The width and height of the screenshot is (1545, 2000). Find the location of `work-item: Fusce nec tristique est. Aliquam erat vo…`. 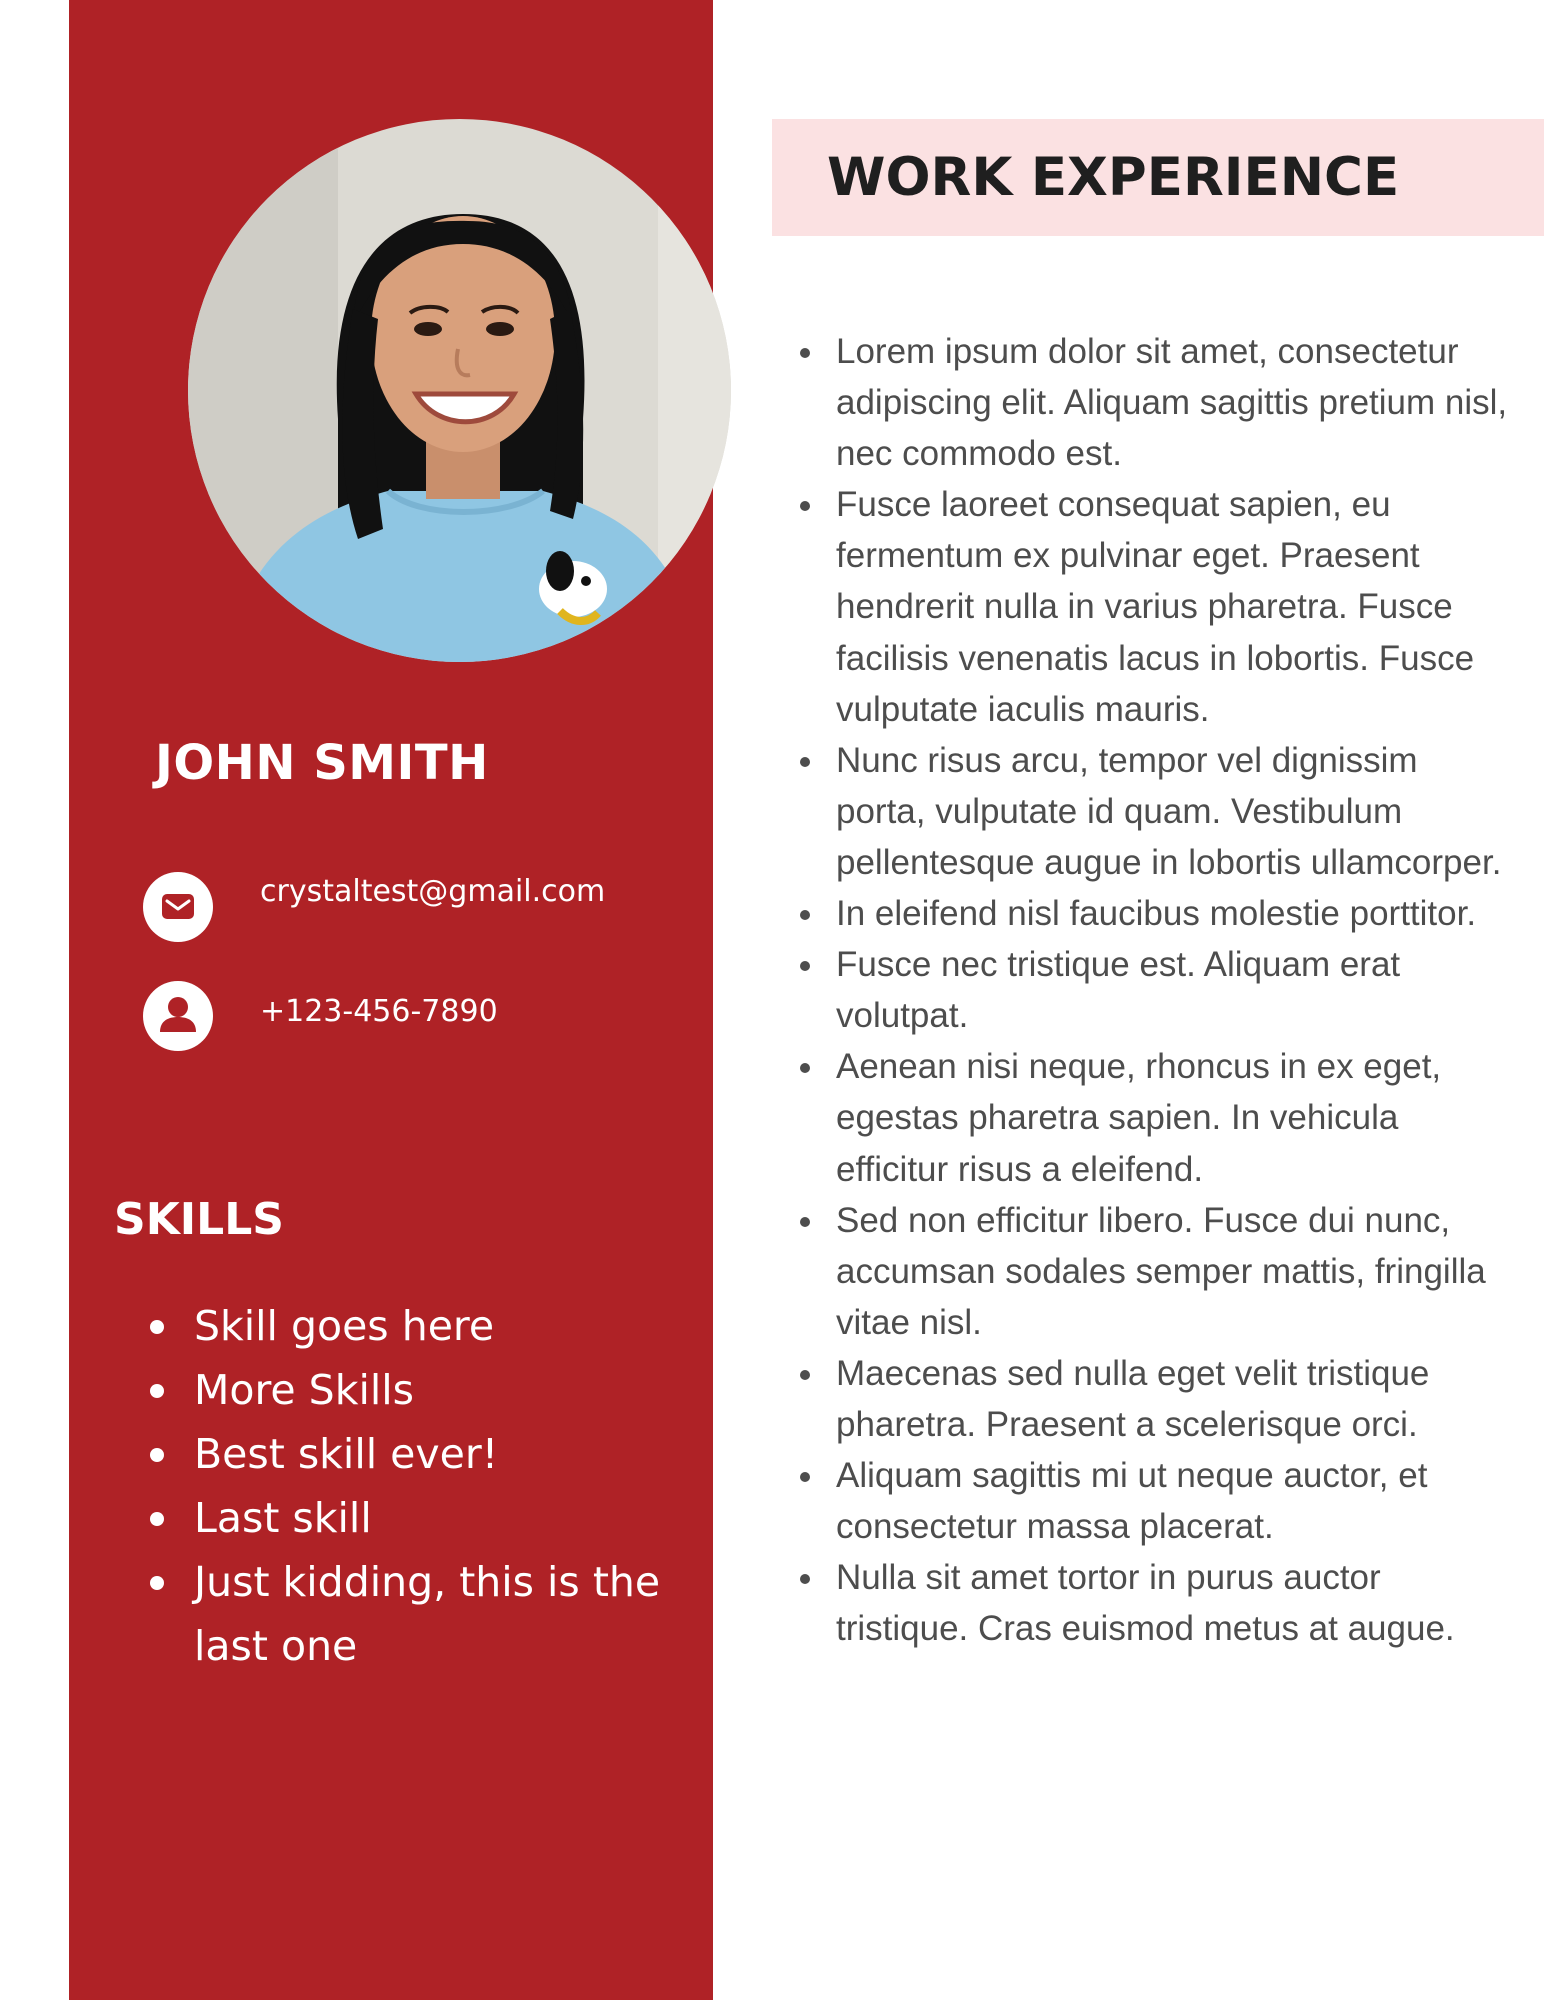

work-item: Fusce nec tristique est. Aliquam erat vo… is located at coordinates (1155, 990).